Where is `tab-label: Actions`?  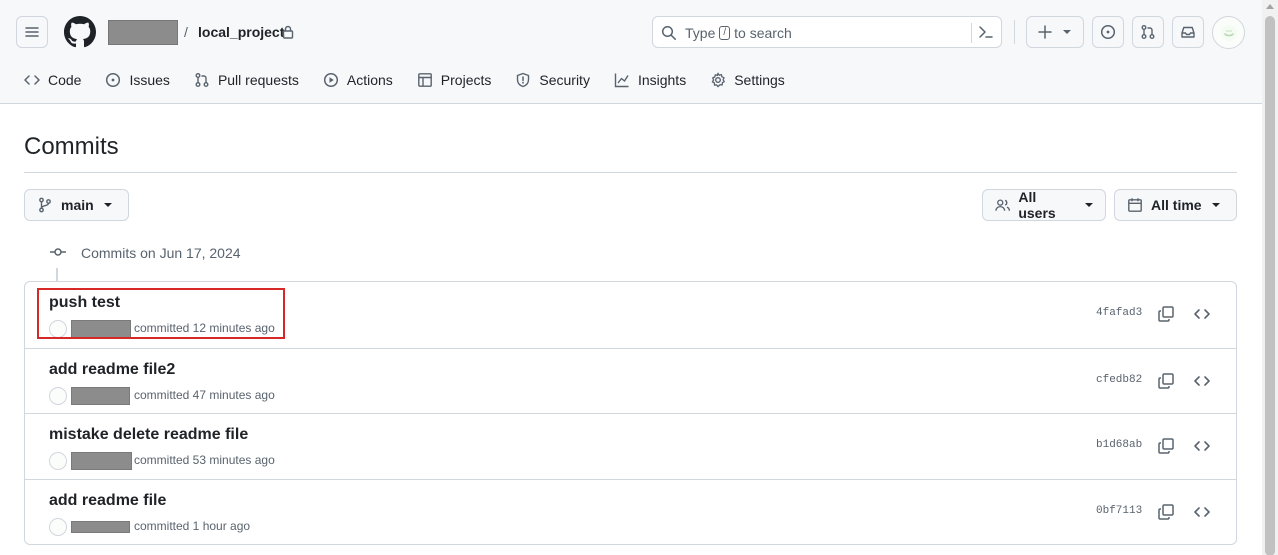 tab-label: Actions is located at coordinates (369, 80).